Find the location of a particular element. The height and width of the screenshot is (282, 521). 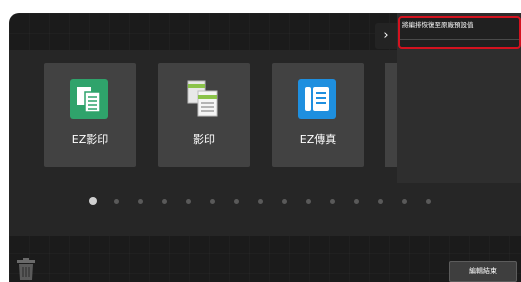

ez-copy-icon is located at coordinates (89, 99).